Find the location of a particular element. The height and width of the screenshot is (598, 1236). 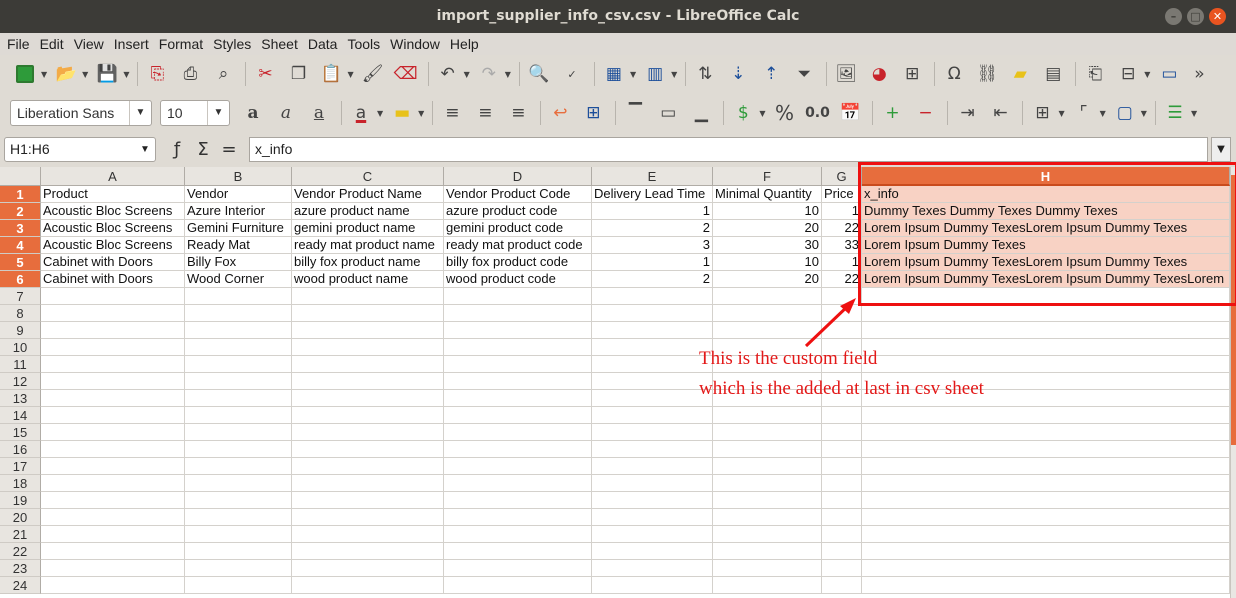

cell-a8 is located at coordinates (113, 313).